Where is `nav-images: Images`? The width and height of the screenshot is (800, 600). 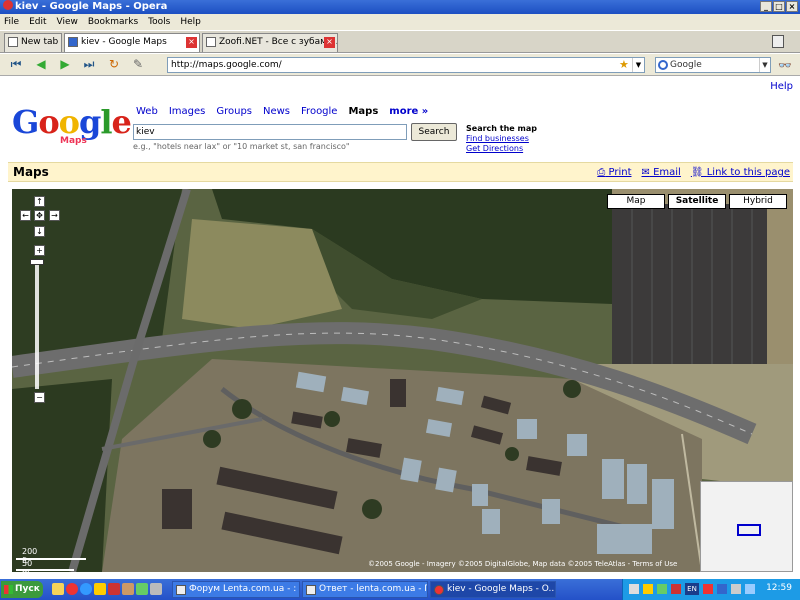 nav-images: Images is located at coordinates (187, 111).